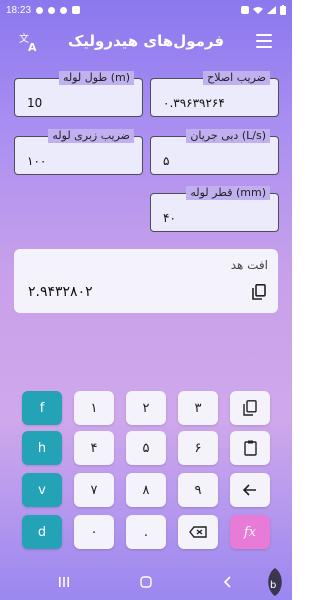  What do you see at coordinates (146, 448) in the screenshot?
I see `key-5: ۵` at bounding box center [146, 448].